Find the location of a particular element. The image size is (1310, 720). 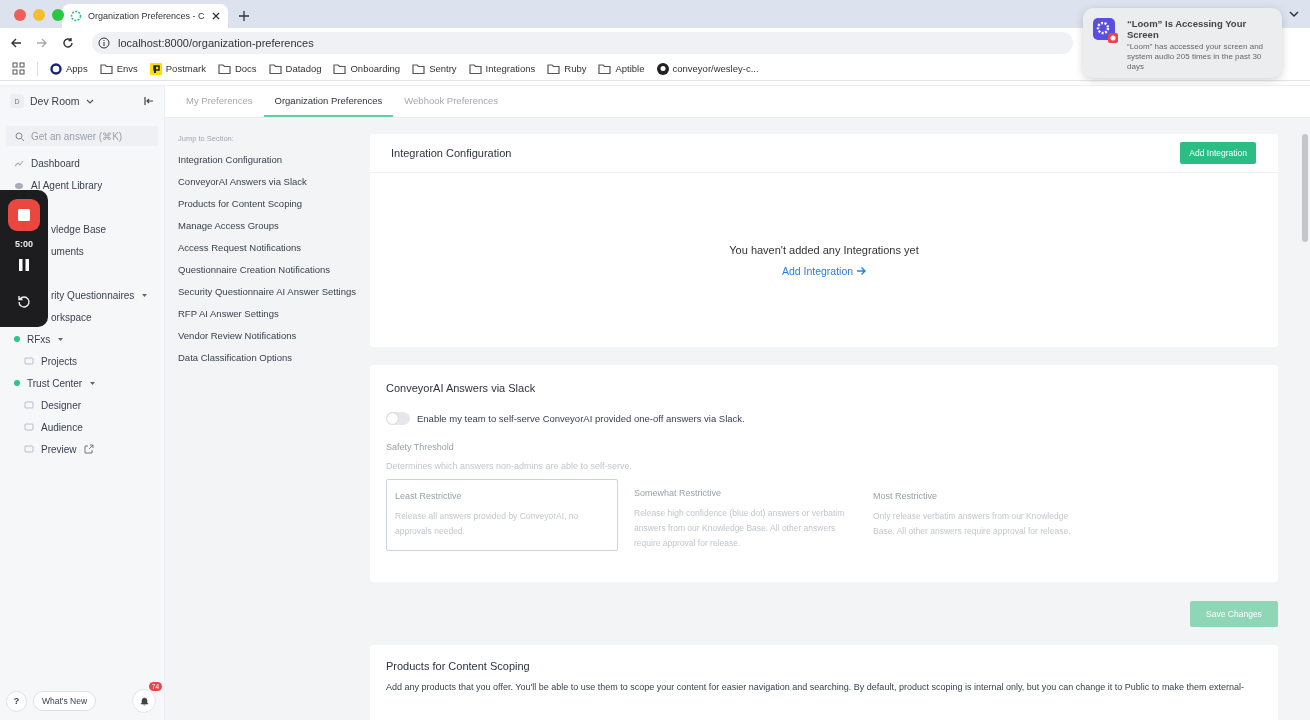

pause-icon is located at coordinates (24, 265).